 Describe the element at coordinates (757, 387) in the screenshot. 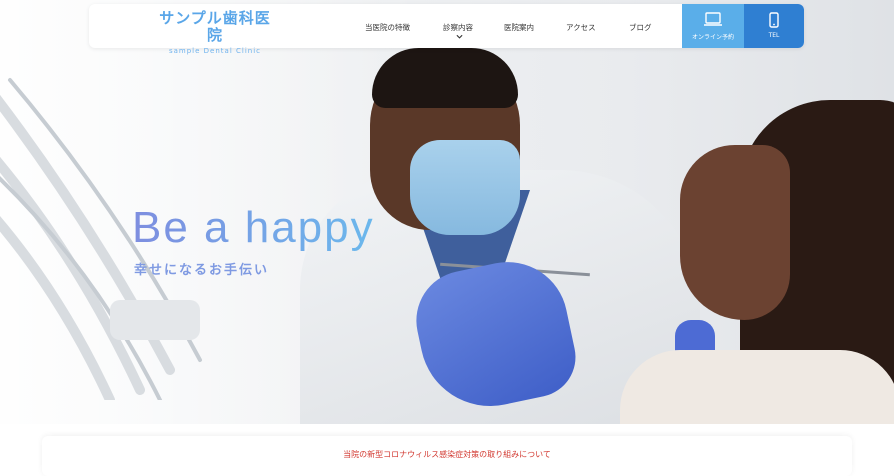

I see `patient-shoulder` at that location.